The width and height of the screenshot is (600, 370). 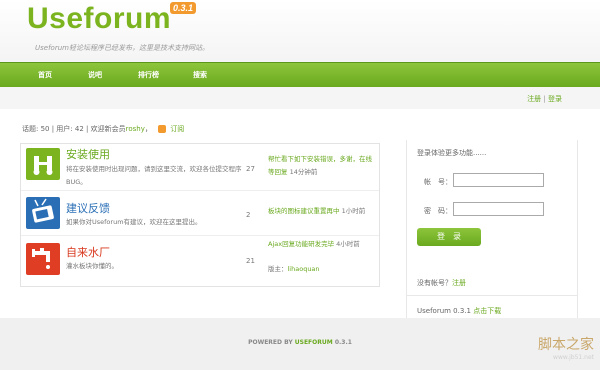 What do you see at coordinates (304, 269) in the screenshot?
I see `moderator-link: lihaoquan` at bounding box center [304, 269].